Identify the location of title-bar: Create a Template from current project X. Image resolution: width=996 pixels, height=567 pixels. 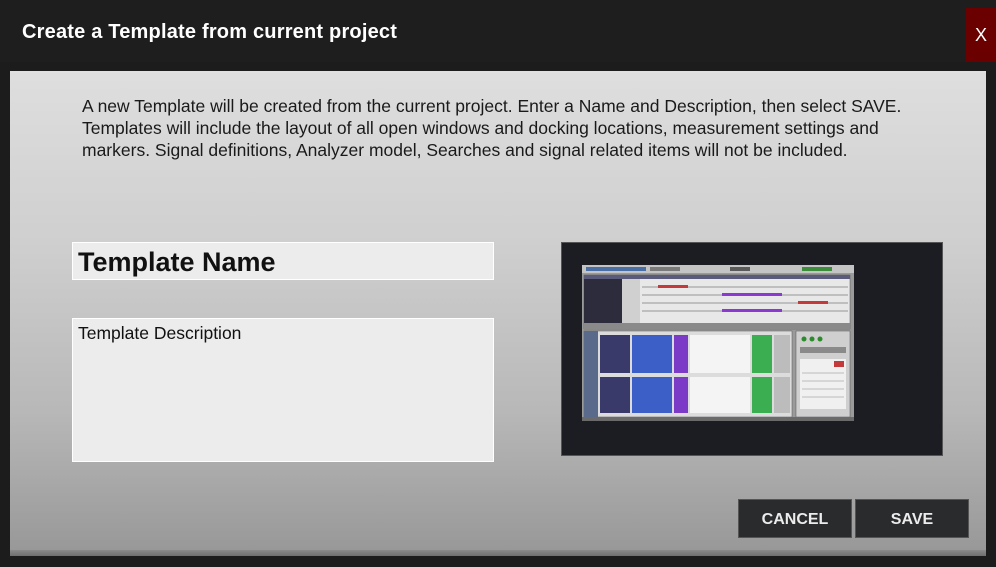
(498, 31).